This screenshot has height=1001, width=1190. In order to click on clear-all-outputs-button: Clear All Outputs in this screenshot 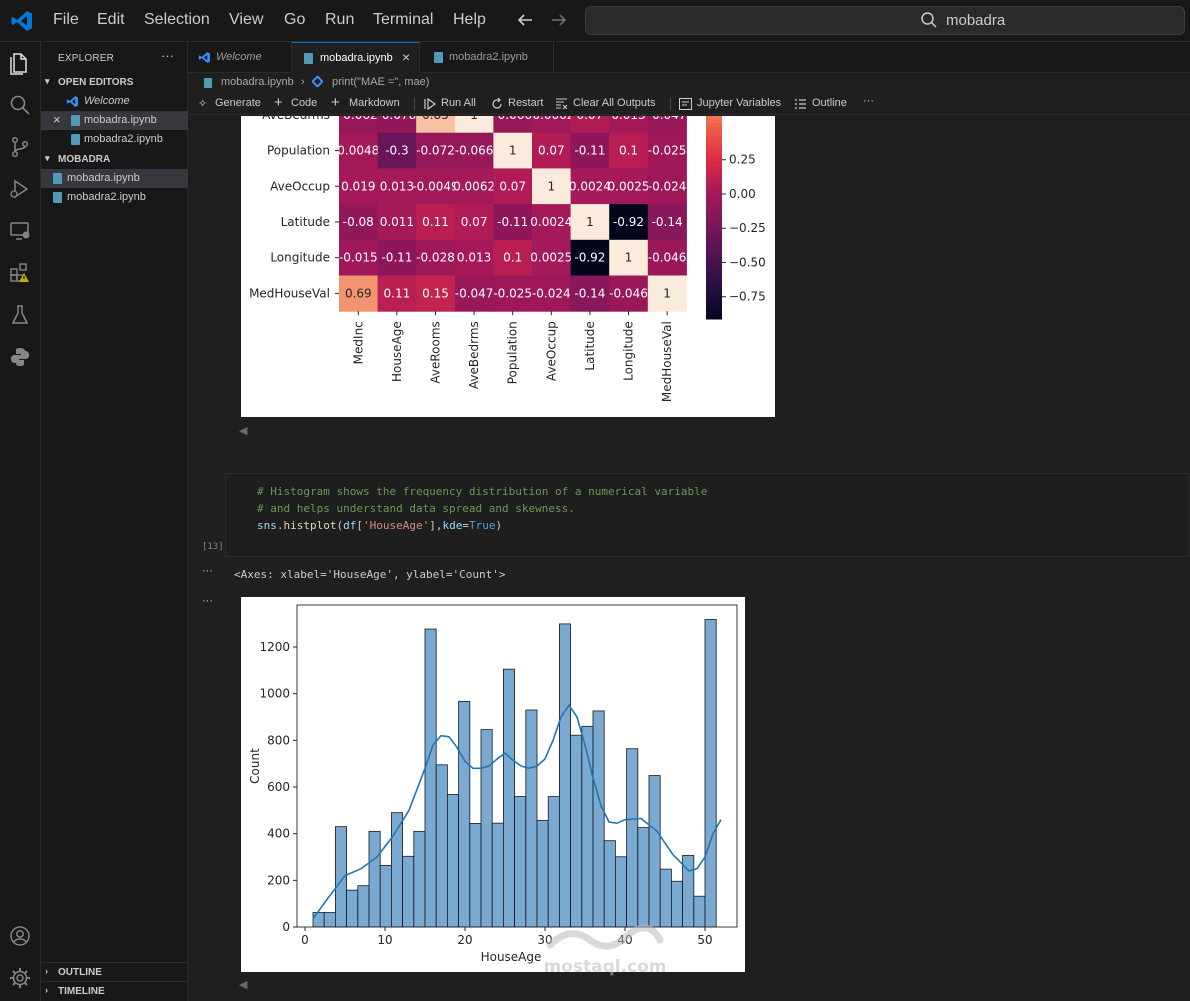, I will do `click(614, 103)`.